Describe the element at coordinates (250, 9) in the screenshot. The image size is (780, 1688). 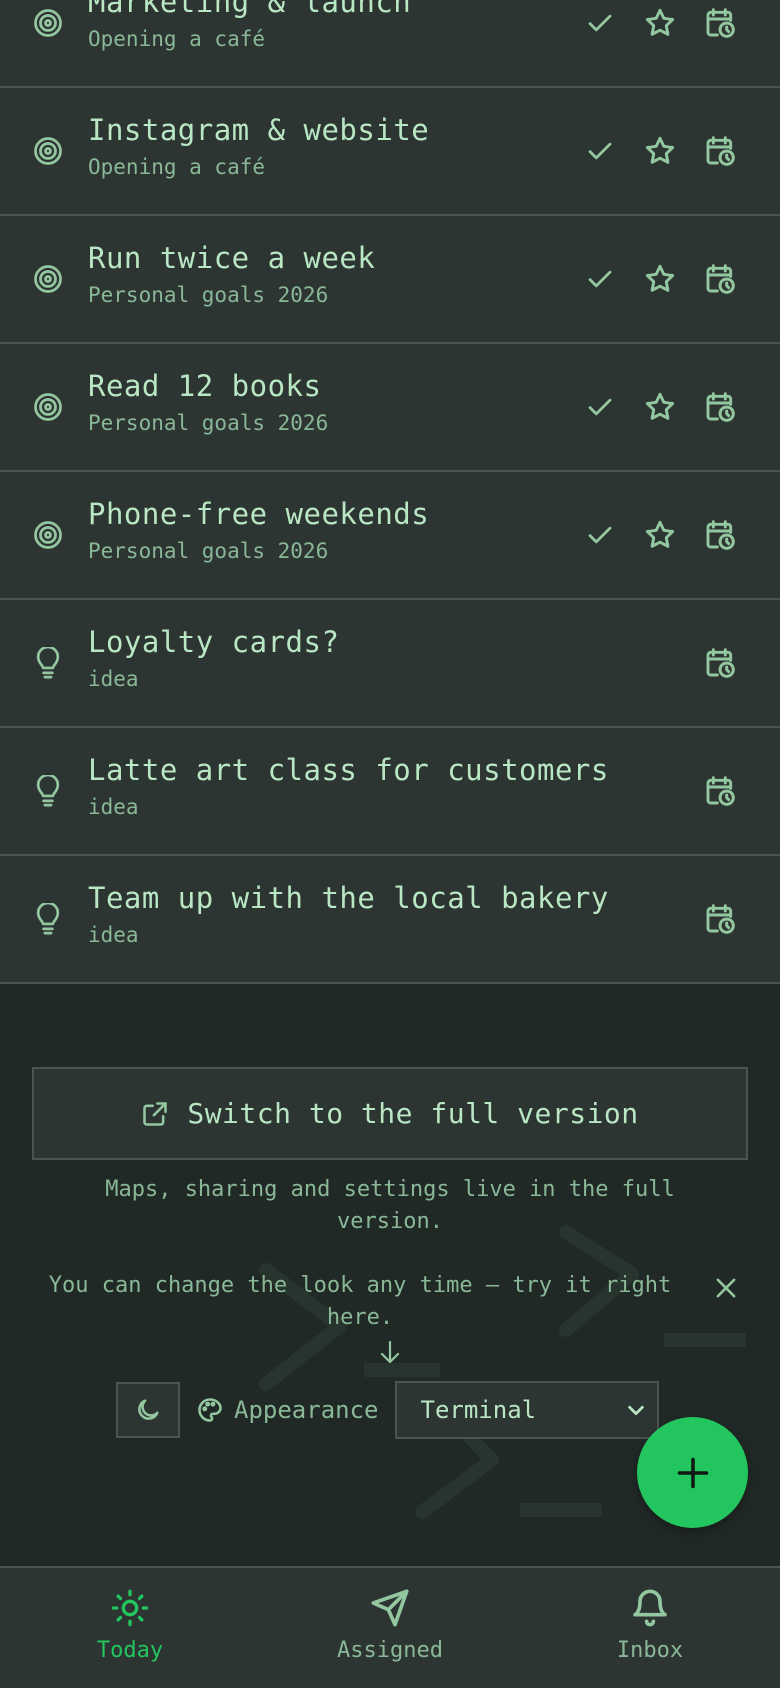
I see `item-title: Marketing & launch` at that location.